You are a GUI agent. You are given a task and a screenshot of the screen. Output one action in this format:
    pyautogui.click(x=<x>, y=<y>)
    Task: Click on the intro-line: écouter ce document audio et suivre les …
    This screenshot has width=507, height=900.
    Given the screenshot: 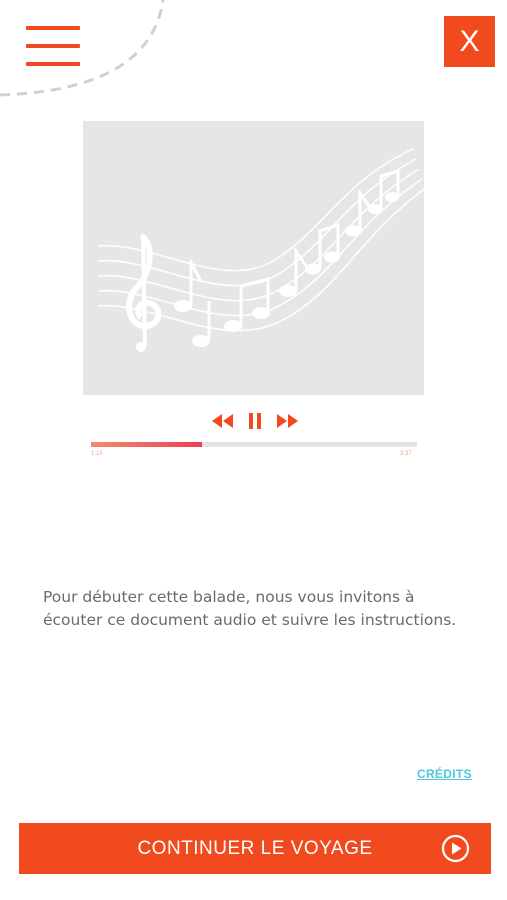 What is the action you would take?
    pyautogui.click(x=250, y=620)
    